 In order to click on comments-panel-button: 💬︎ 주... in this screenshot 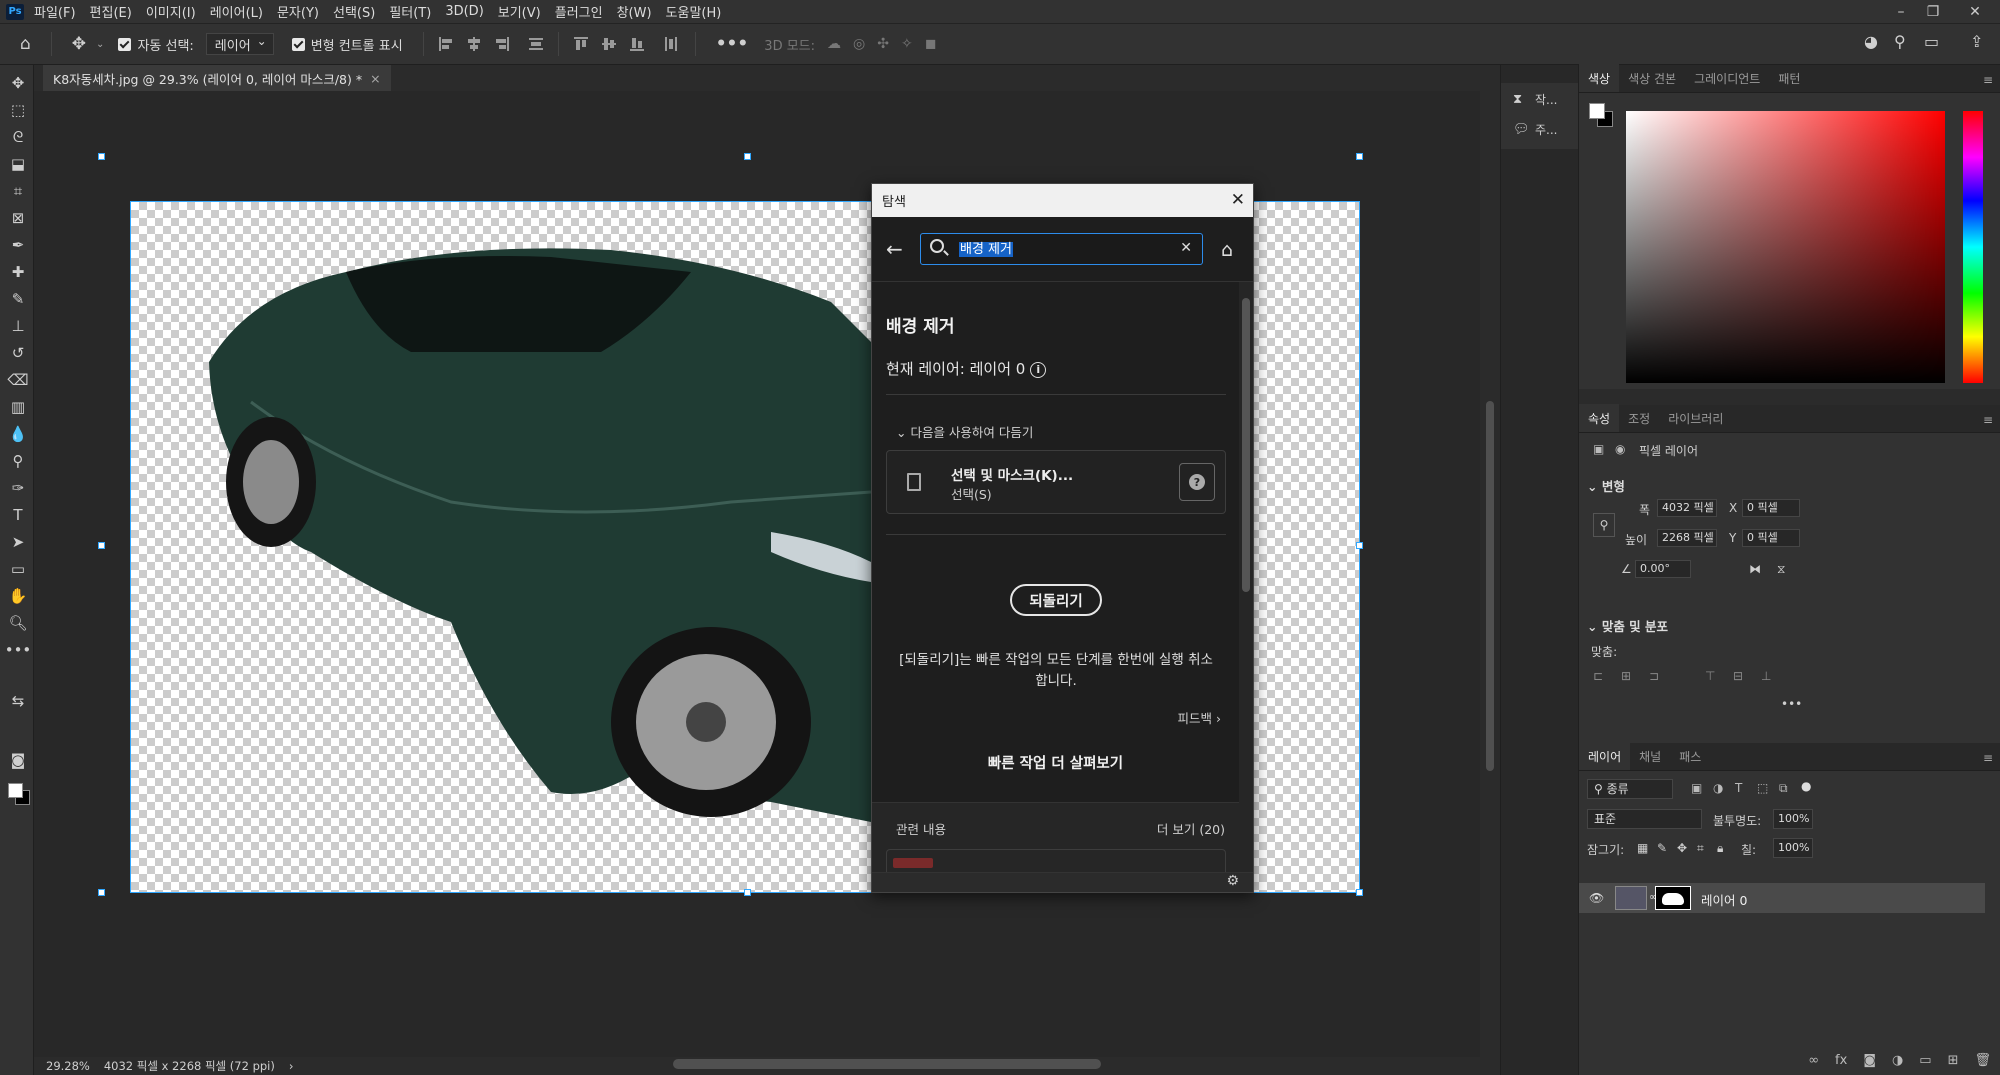, I will do `click(1535, 129)`.